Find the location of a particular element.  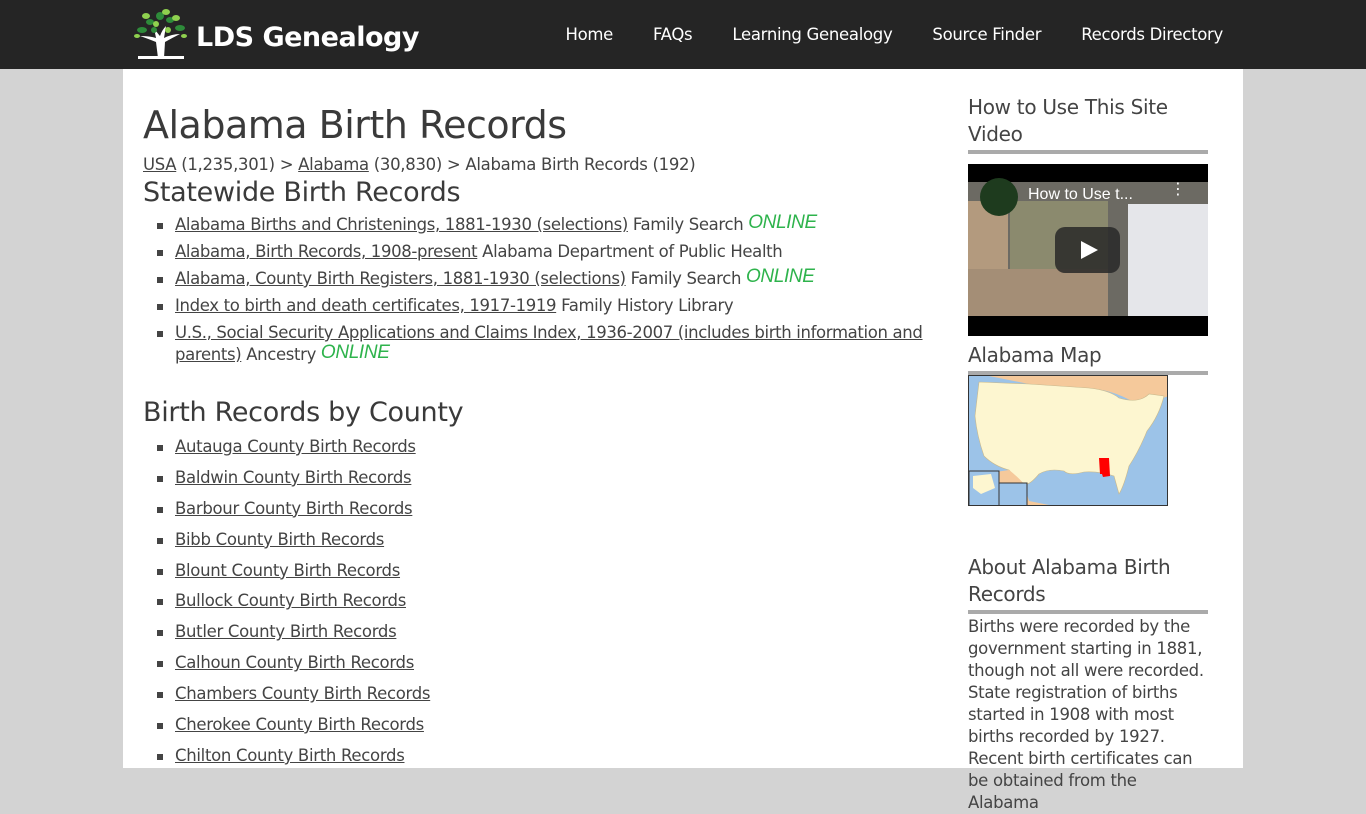

video-embed: How to Use t... ⋮ is located at coordinates (1088, 250).